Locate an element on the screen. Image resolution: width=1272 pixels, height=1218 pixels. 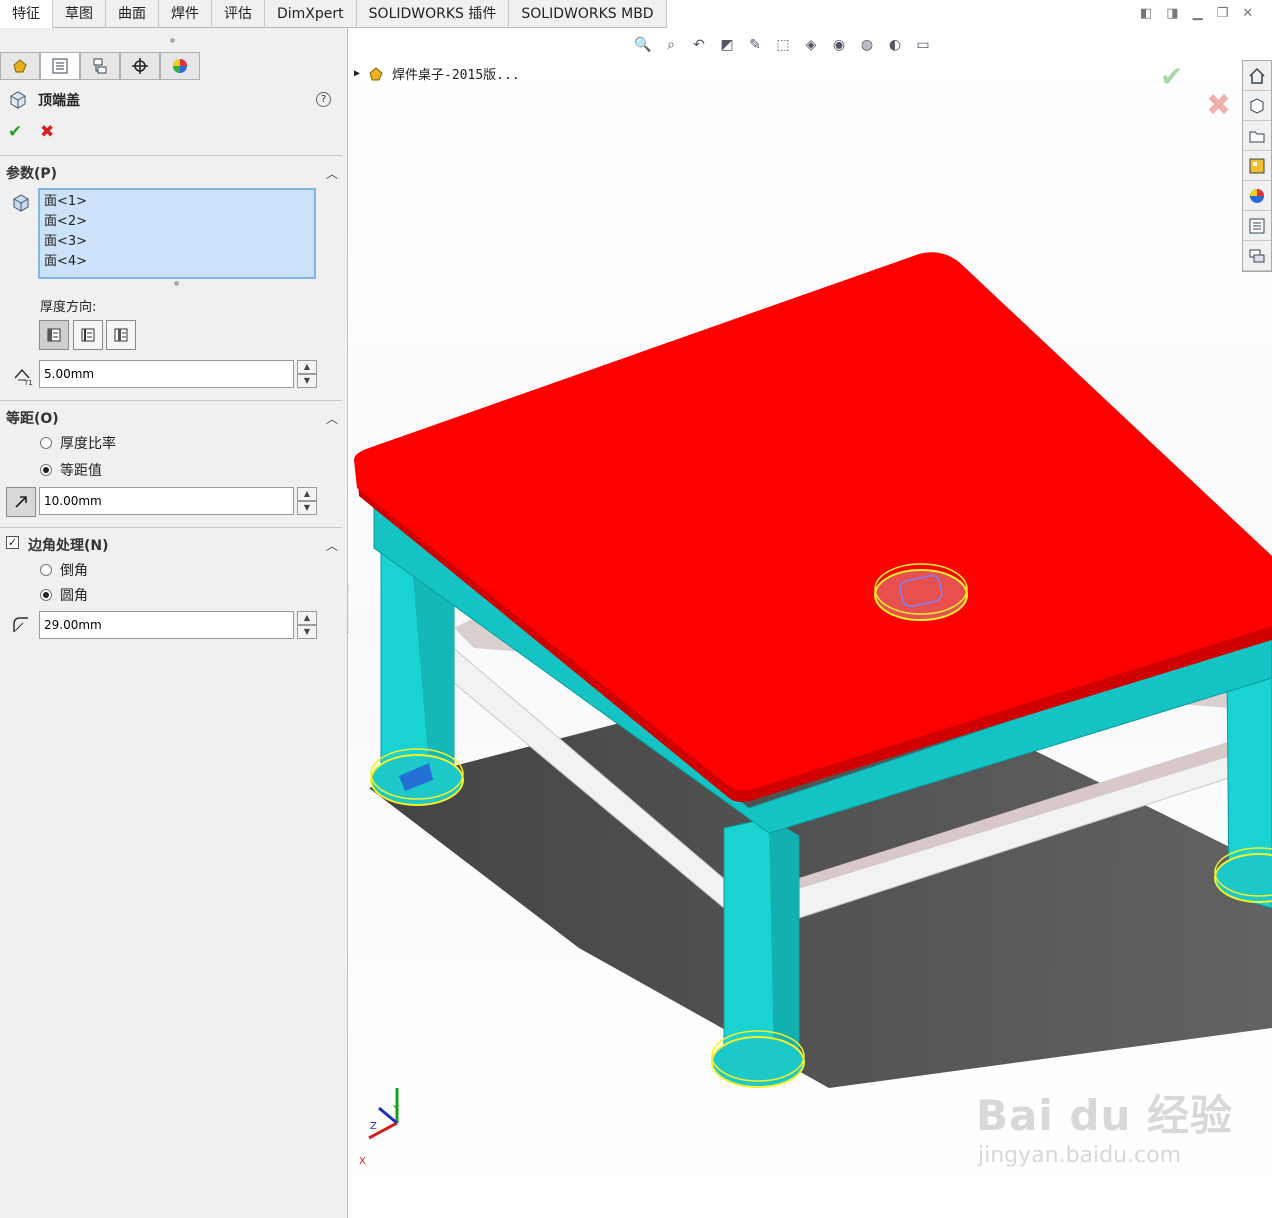
minimize-icon: ▁ is located at coordinates (1198, 13).